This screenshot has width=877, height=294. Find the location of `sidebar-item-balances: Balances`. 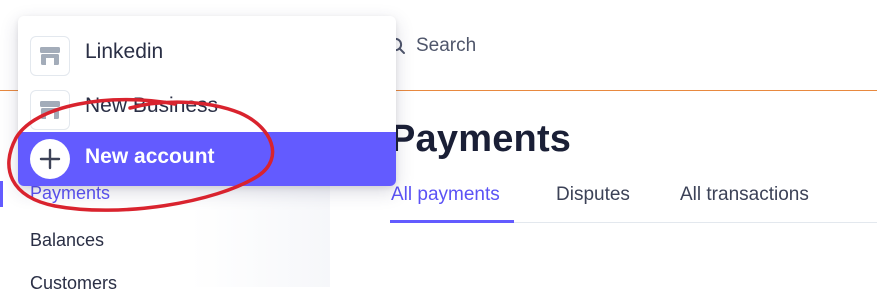

sidebar-item-balances: Balances is located at coordinates (67, 240).